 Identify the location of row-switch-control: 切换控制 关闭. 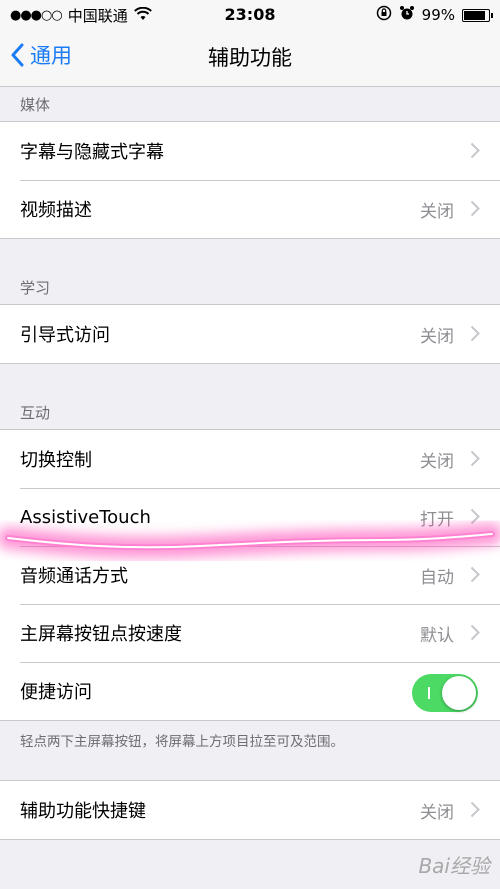
(250, 459).